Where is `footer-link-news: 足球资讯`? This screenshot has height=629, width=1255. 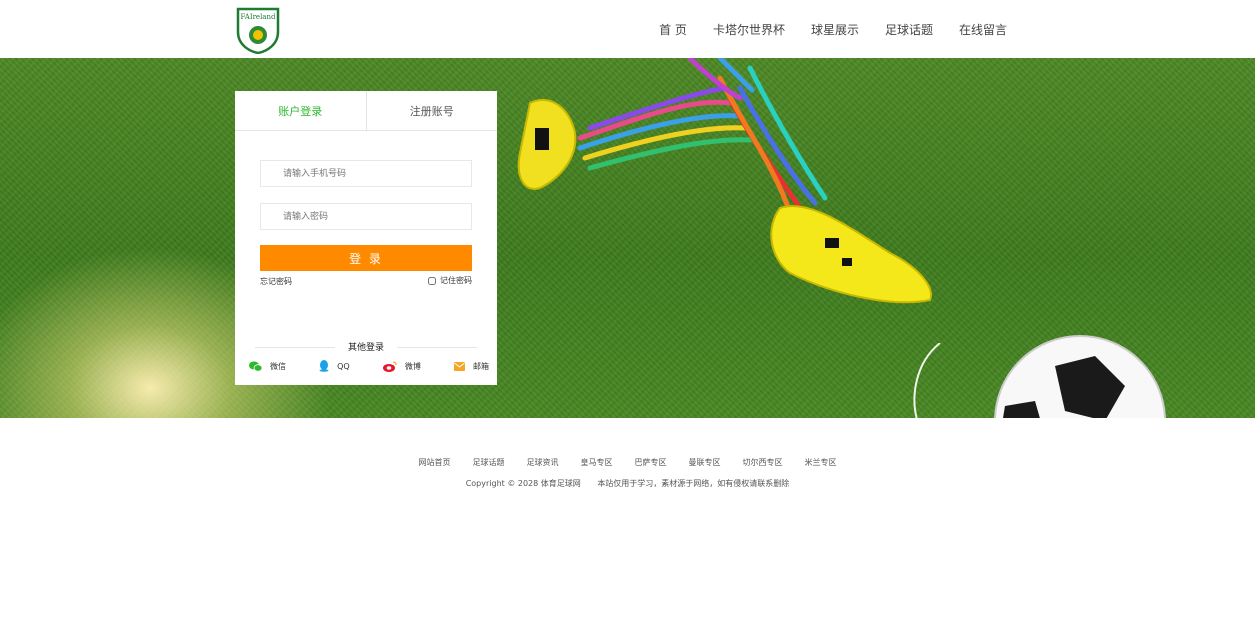 footer-link-news: 足球资讯 is located at coordinates (543, 462).